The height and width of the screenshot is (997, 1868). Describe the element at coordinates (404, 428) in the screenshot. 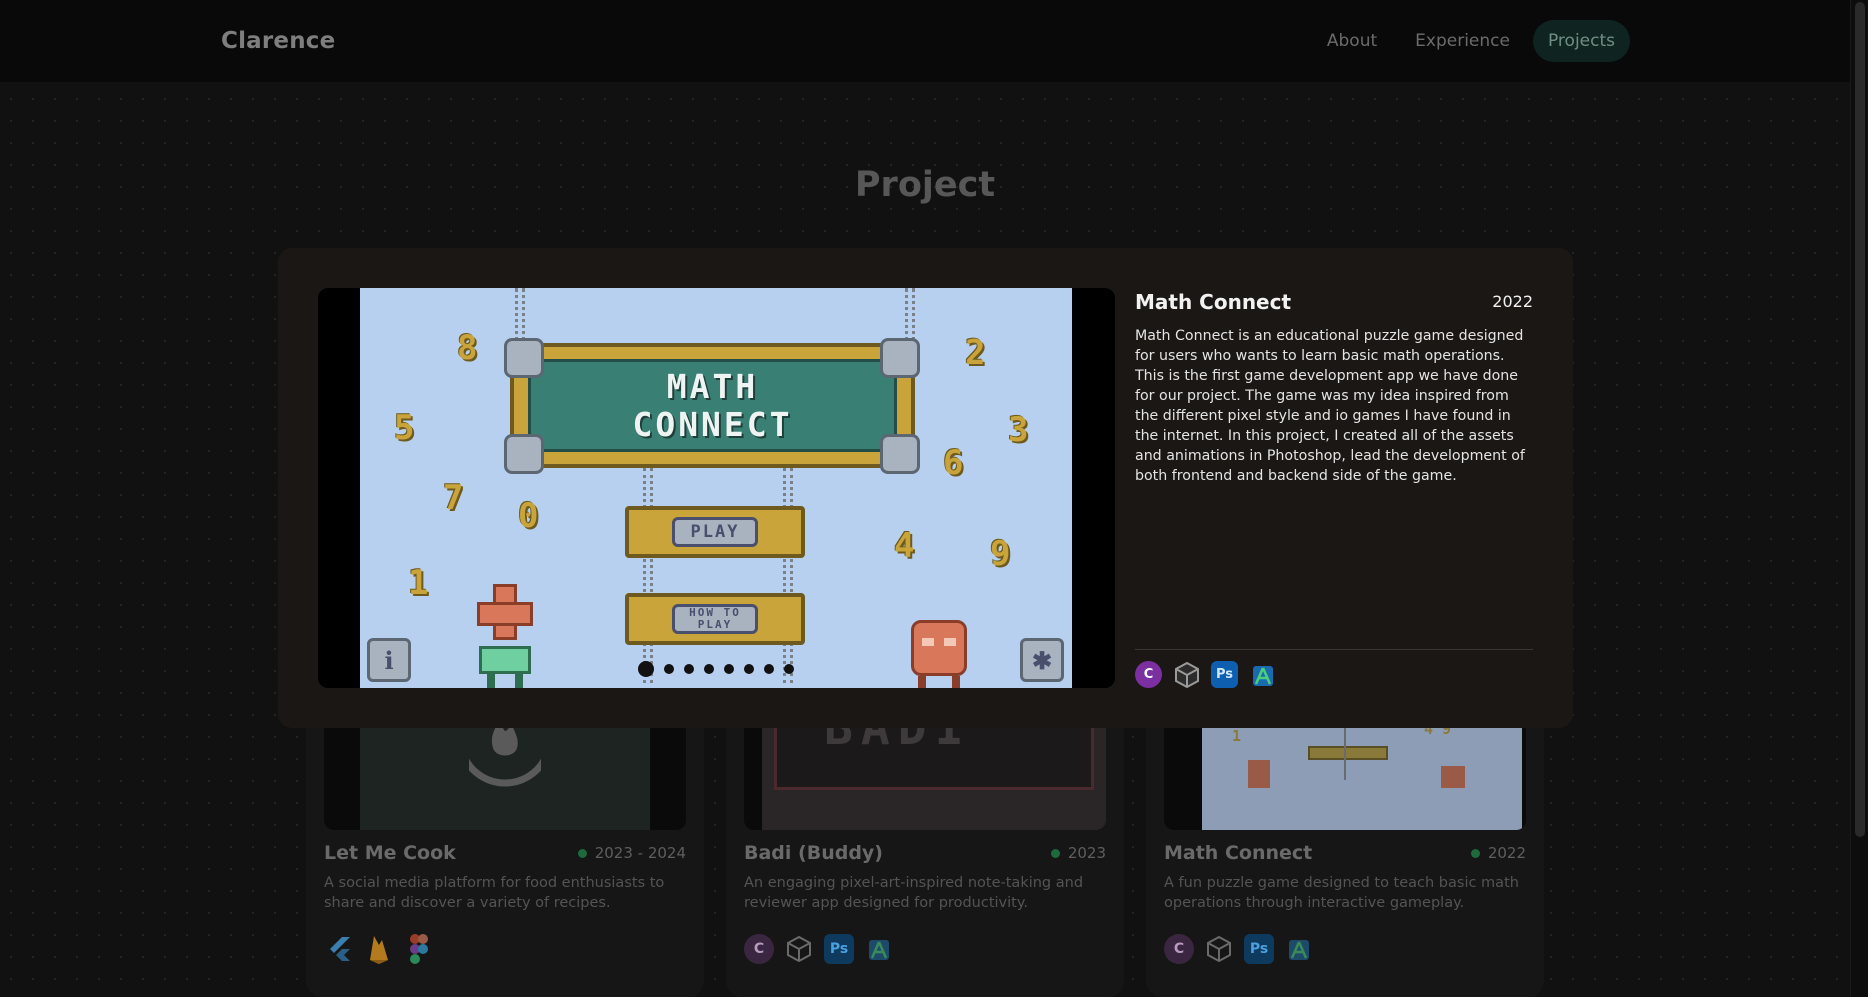

I see `number-sprite: 5` at that location.